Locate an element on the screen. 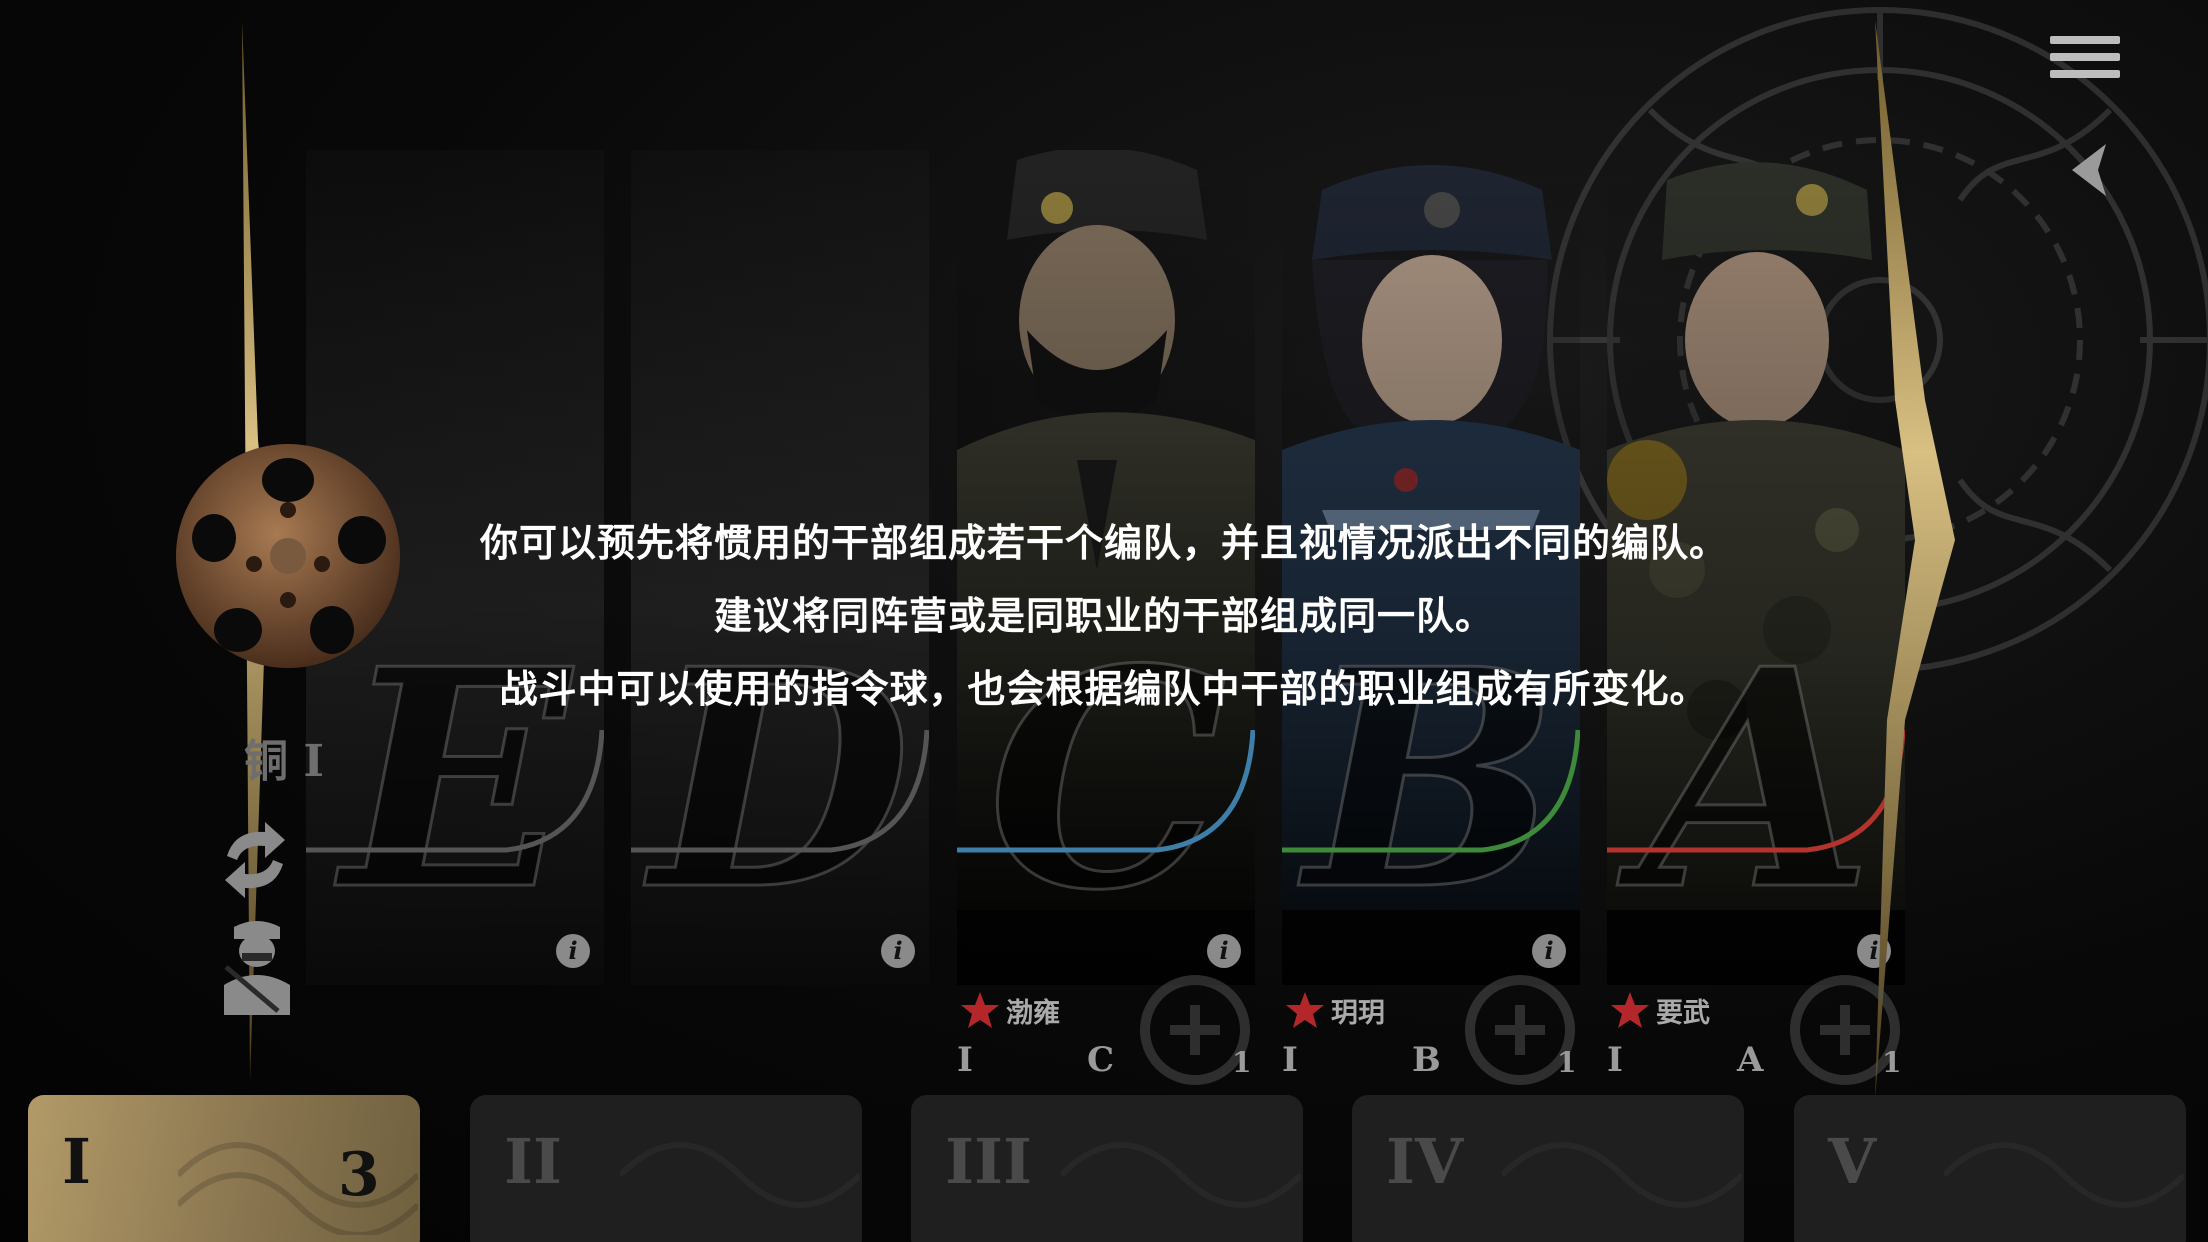  tab-number: III is located at coordinates (989, 1161).